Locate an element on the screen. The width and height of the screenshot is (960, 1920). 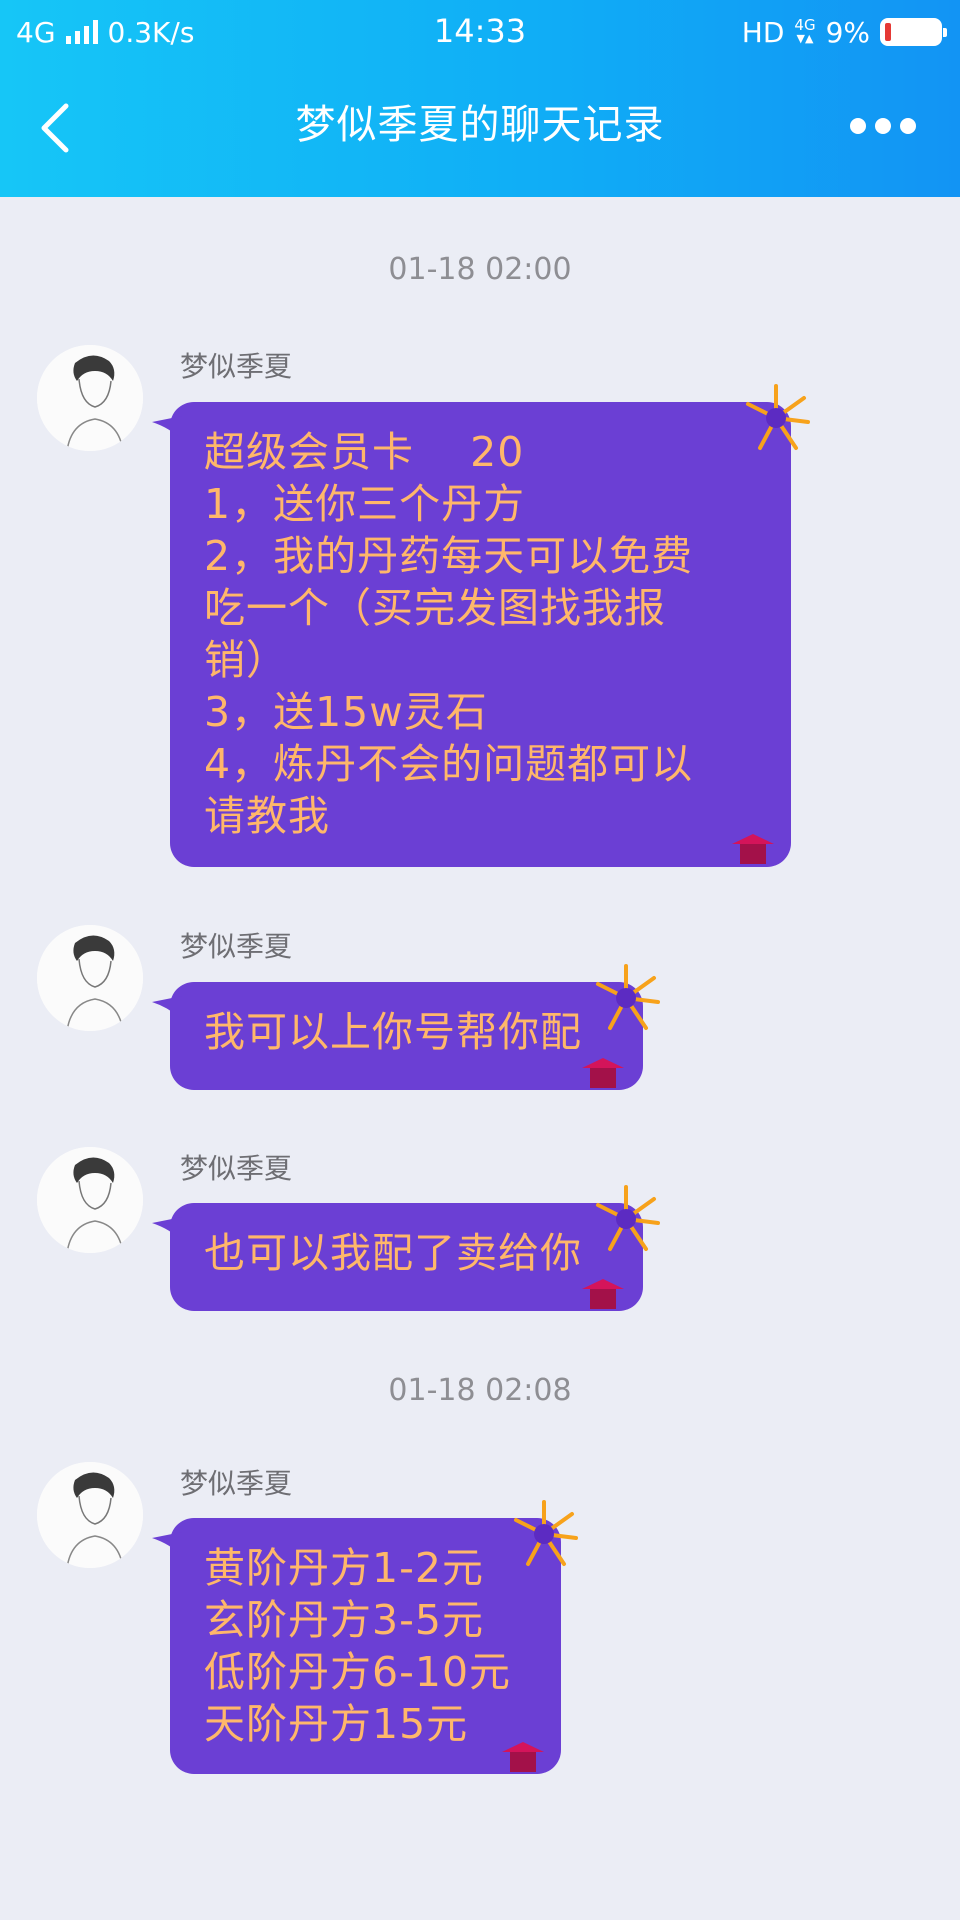
message-line: 销） is located at coordinates (246, 660).